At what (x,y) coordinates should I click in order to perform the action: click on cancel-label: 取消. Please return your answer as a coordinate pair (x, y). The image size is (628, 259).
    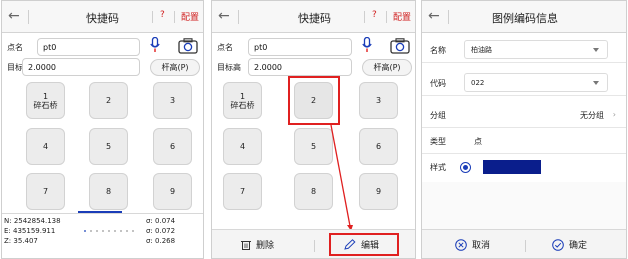
    Looking at the image, I should click on (481, 246).